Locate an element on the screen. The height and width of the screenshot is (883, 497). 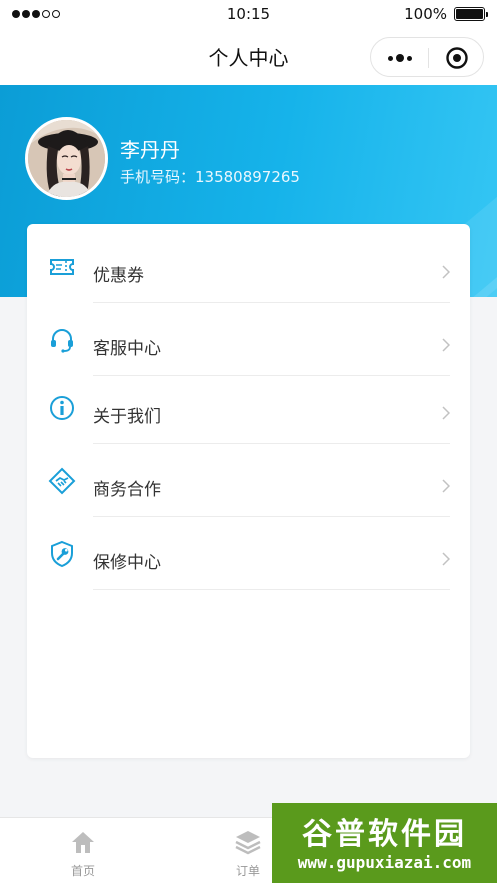
status-bar: 10:15 100% is located at coordinates (248, 14).